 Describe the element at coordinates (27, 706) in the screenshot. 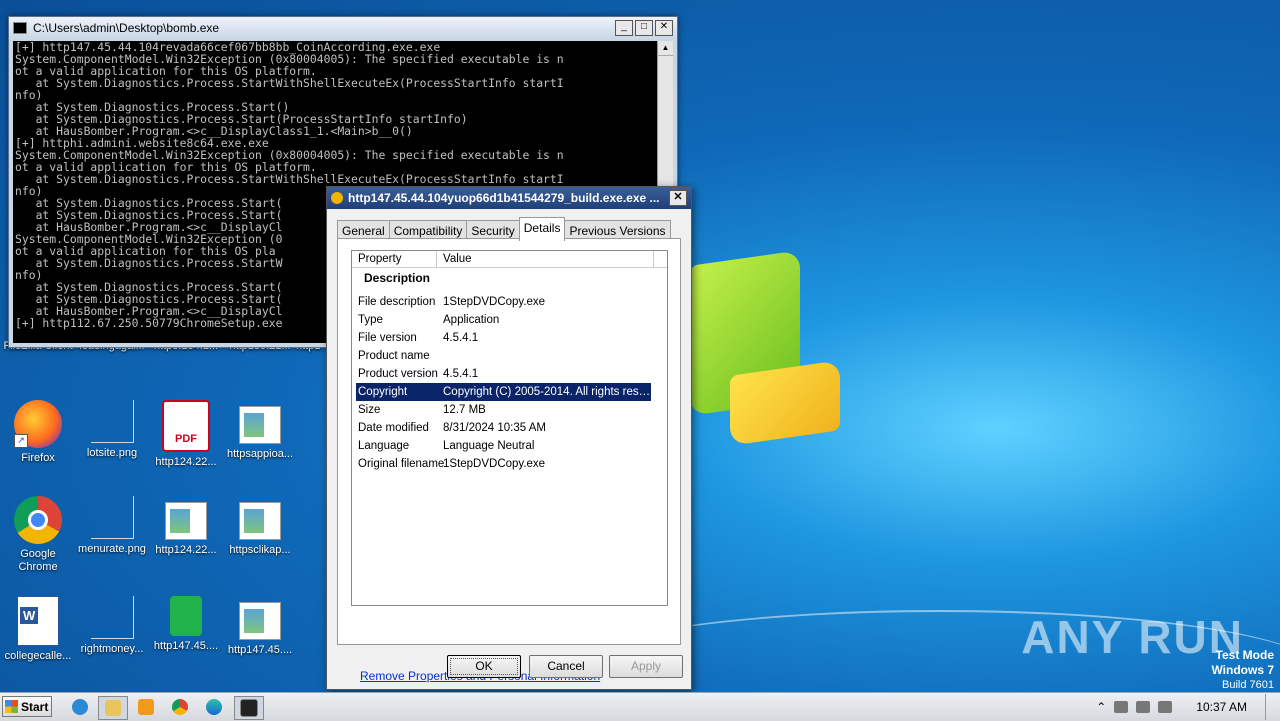

I see `start-button: Start` at that location.